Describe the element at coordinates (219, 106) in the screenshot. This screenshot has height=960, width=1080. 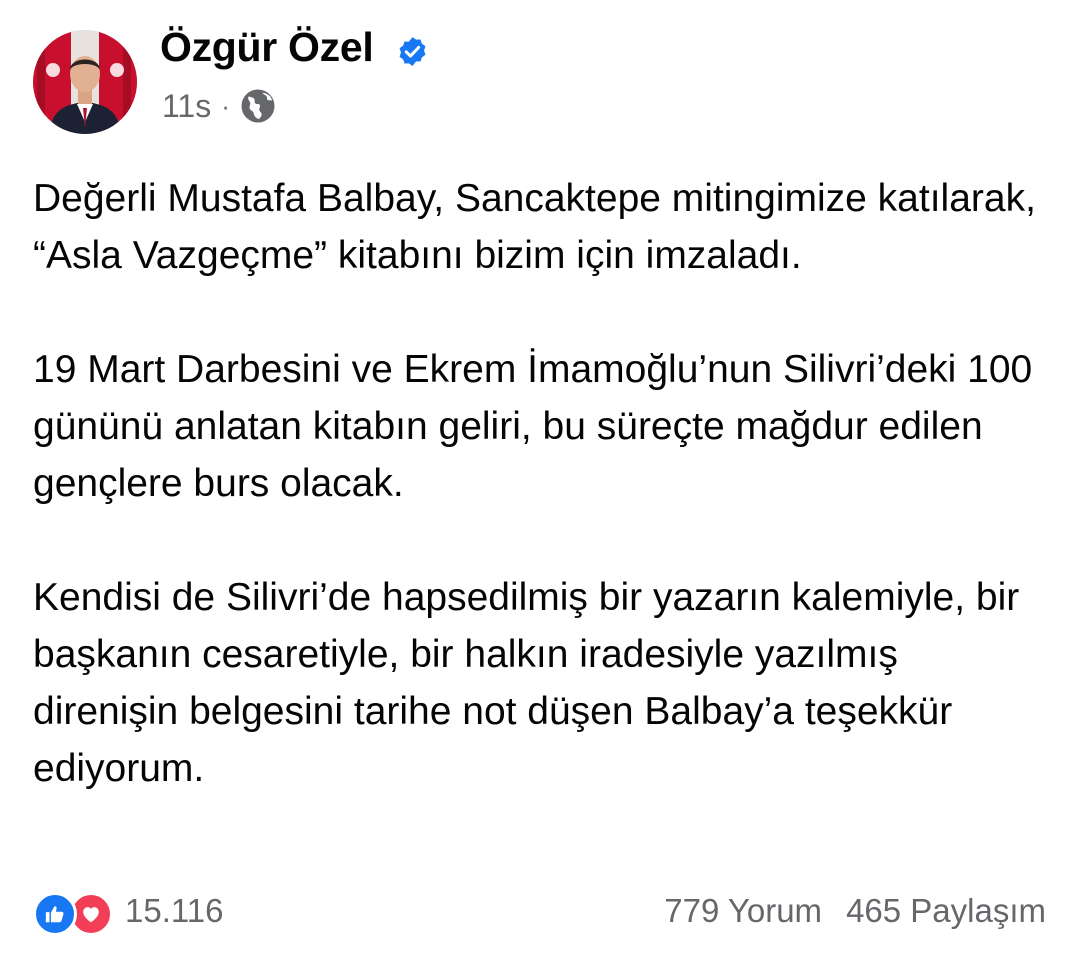
I see `post-meta: 11s ·` at that location.